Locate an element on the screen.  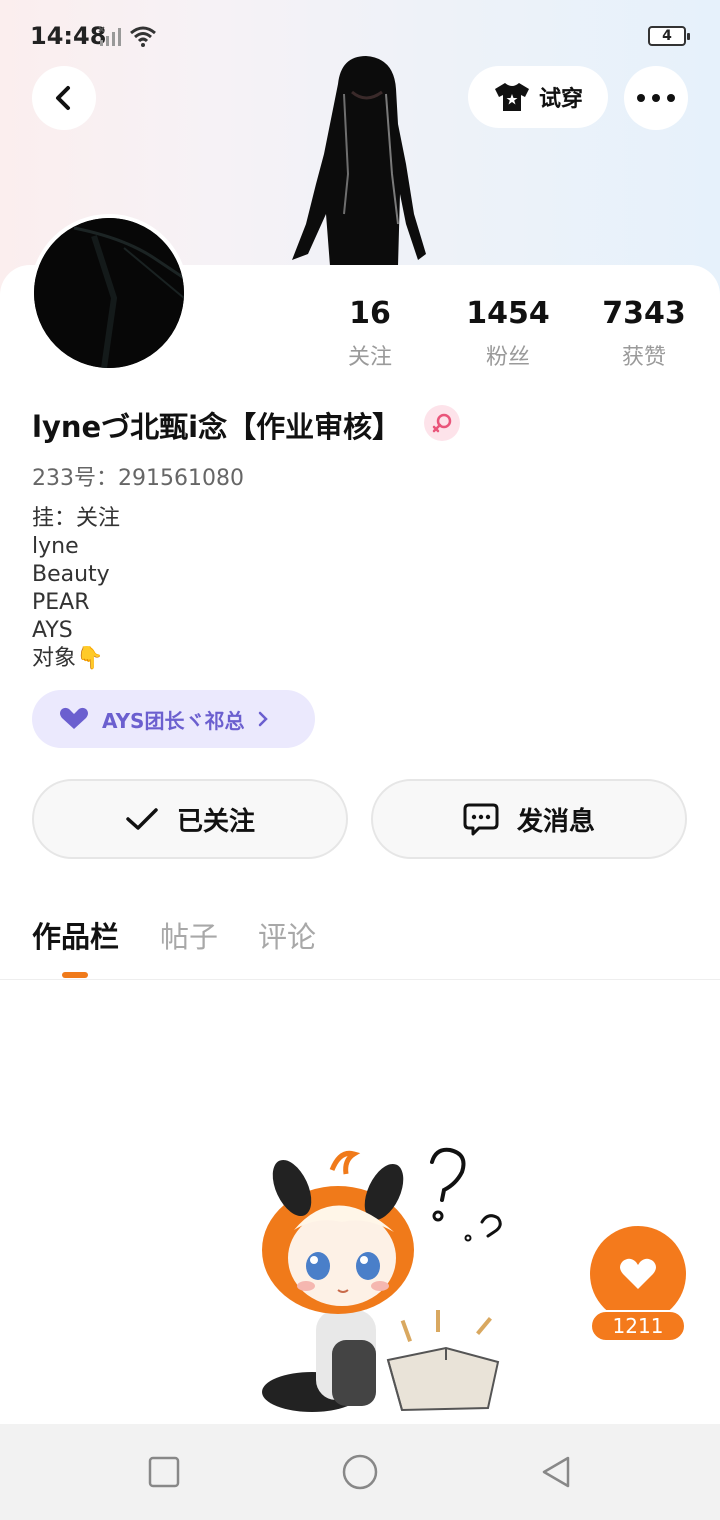
back-button is located at coordinates (64, 98).